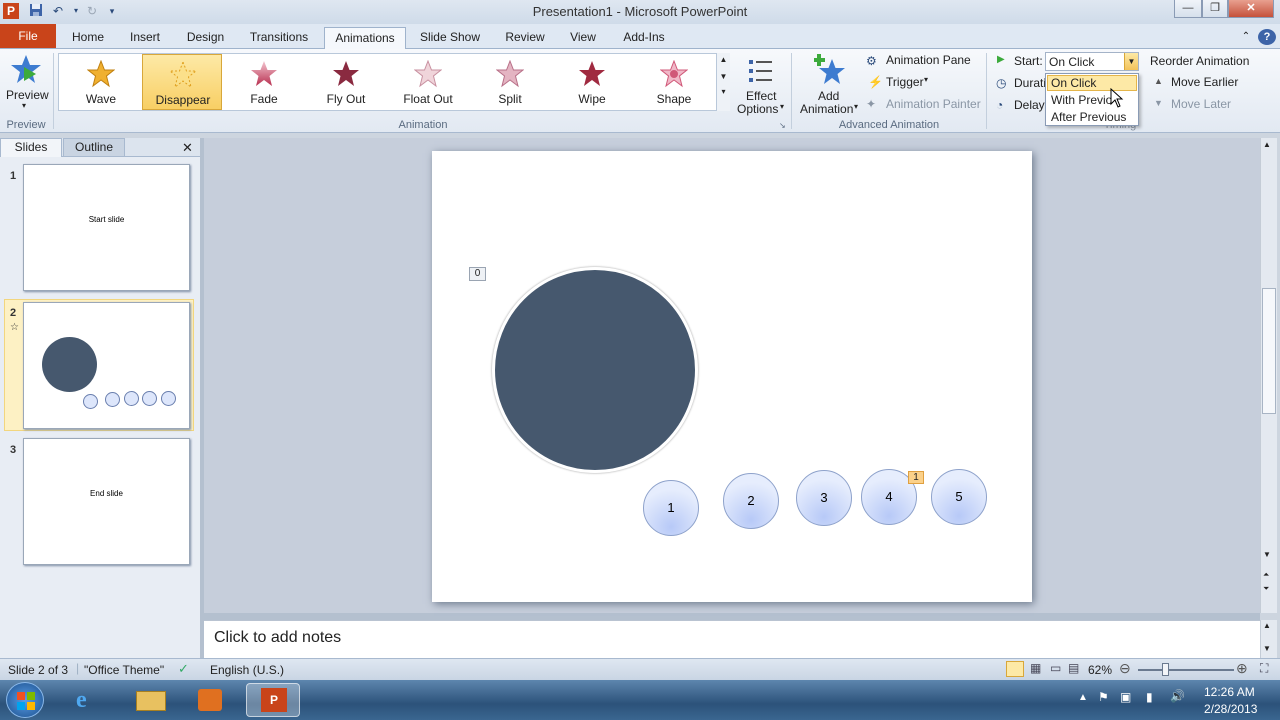 The image size is (1280, 720). Describe the element at coordinates (1267, 144) in the screenshot. I see `scroll-up-icon: ▲` at that location.